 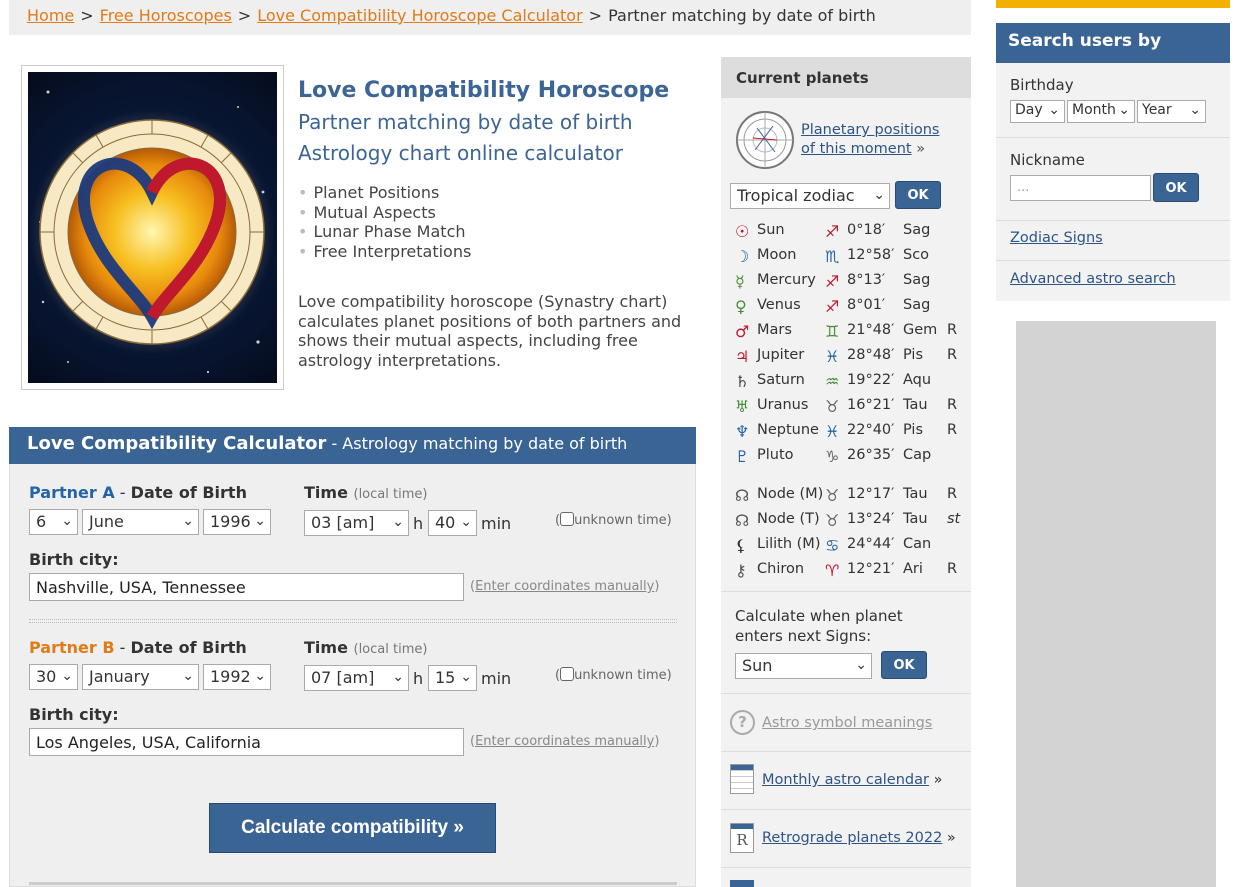 I want to click on planet-glyph-icon: ♂, so click(x=742, y=331).